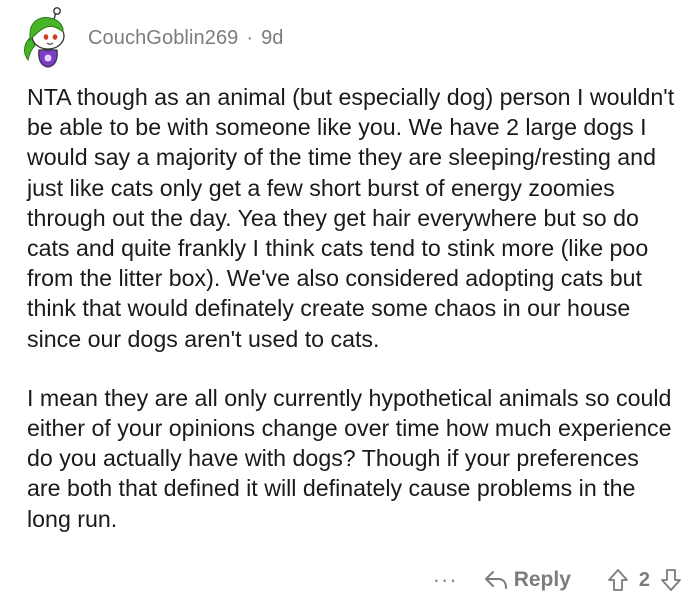  I want to click on snoo-avatar-icon, so click(44, 37).